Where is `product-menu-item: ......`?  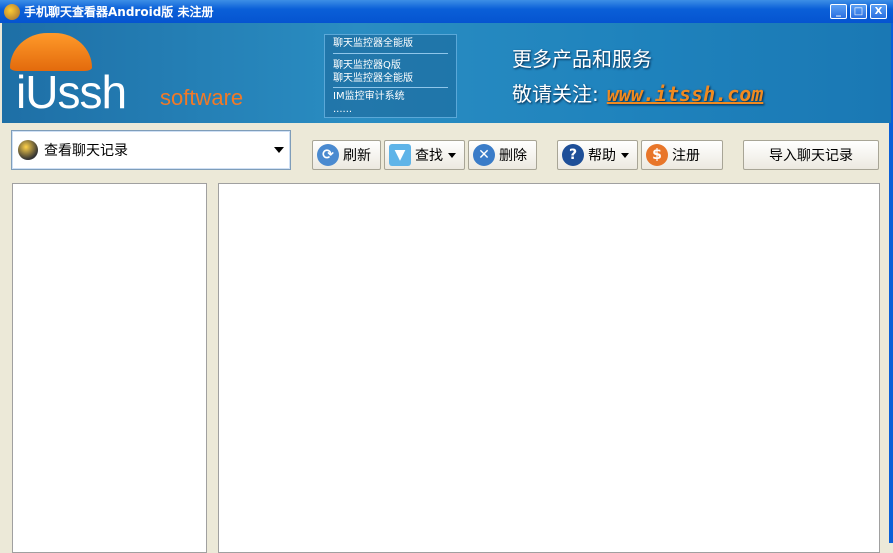
product-menu-item: ...... is located at coordinates (390, 109).